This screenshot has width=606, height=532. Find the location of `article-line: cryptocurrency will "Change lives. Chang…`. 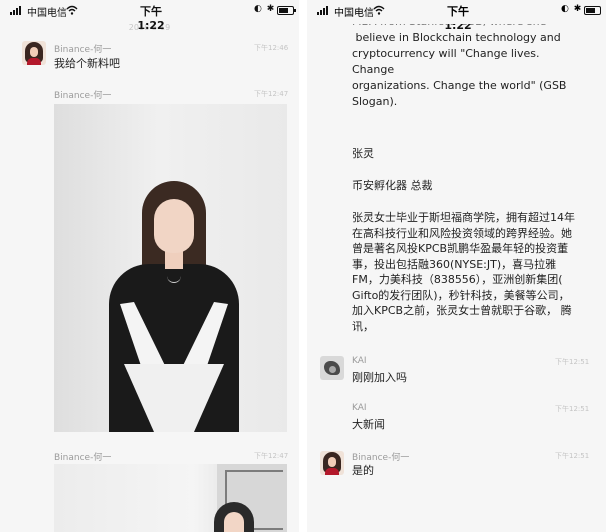

article-line: cryptocurrency will "Change lives. Chang… is located at coordinates (446, 61).